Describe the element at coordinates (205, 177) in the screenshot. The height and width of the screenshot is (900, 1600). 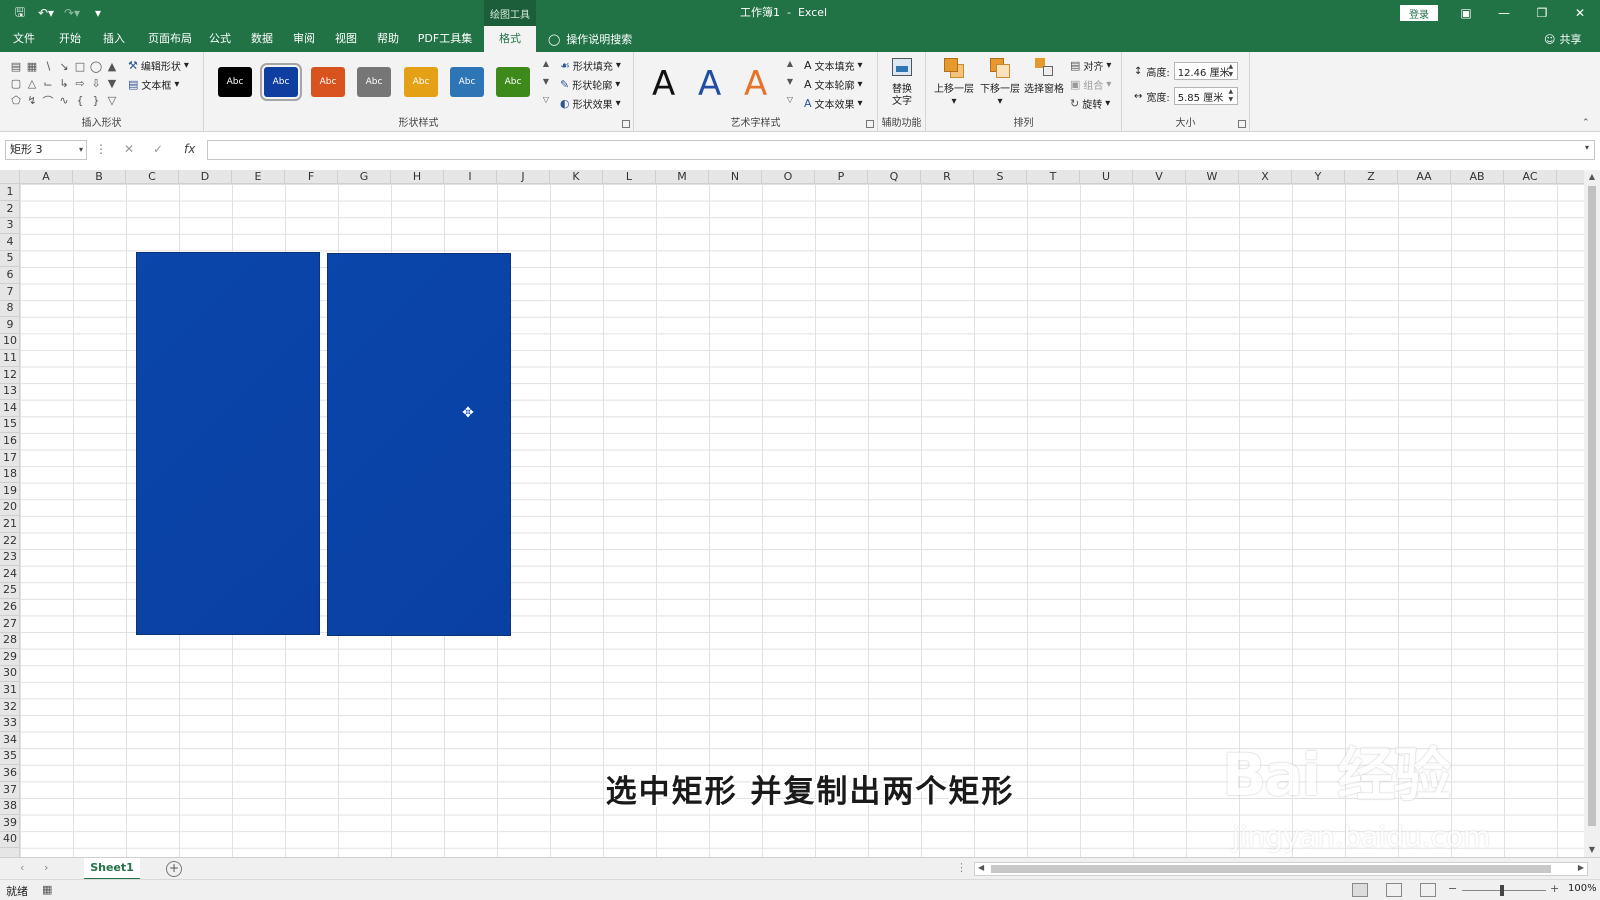
I see `column-header: D` at that location.